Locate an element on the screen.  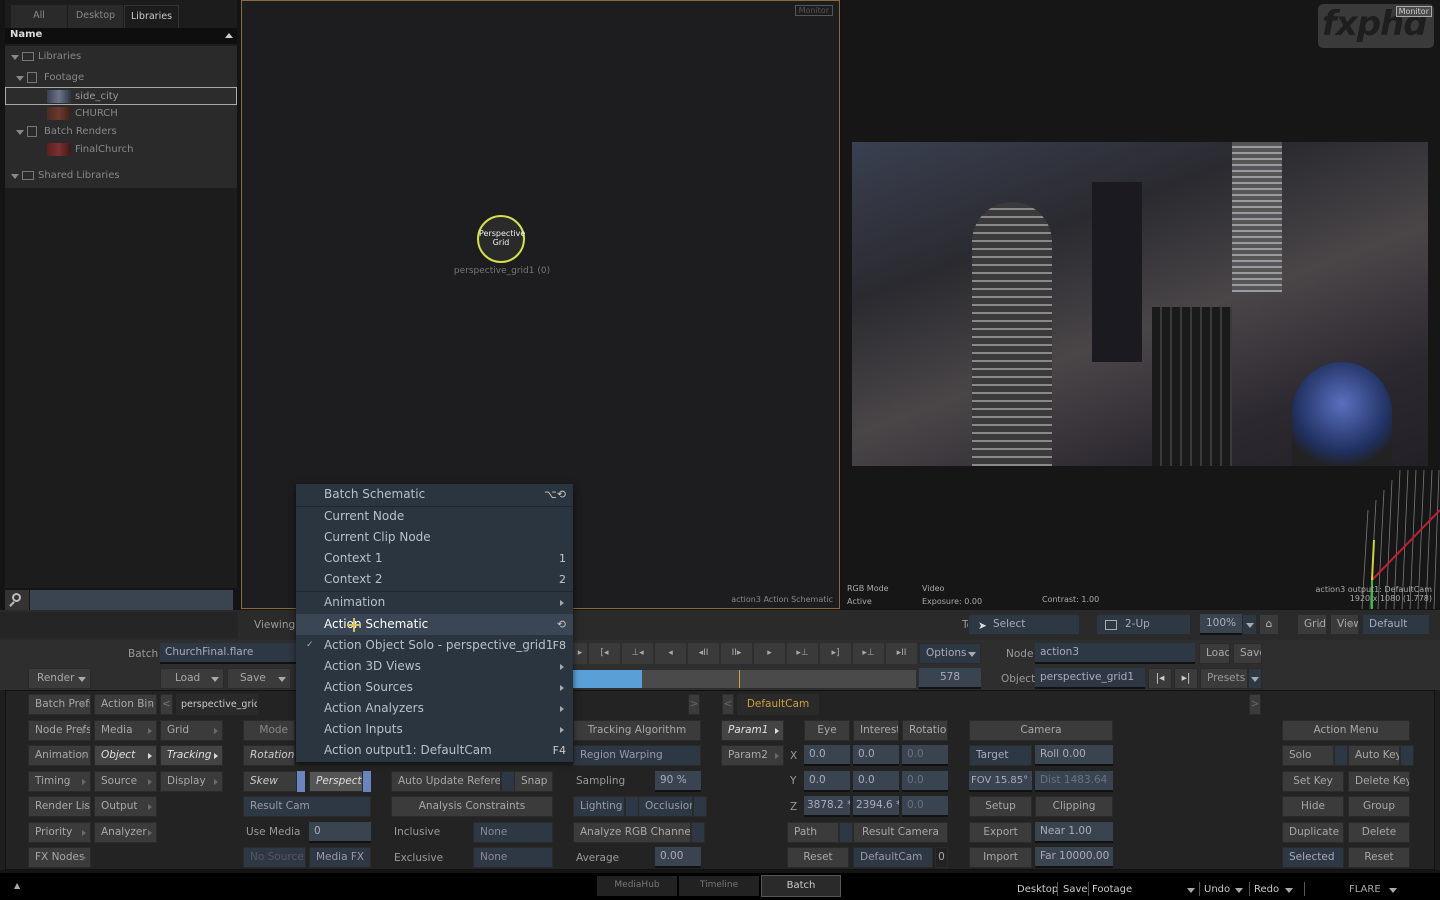
next-keyframe-button: ▸⊥ is located at coordinates (802, 653).